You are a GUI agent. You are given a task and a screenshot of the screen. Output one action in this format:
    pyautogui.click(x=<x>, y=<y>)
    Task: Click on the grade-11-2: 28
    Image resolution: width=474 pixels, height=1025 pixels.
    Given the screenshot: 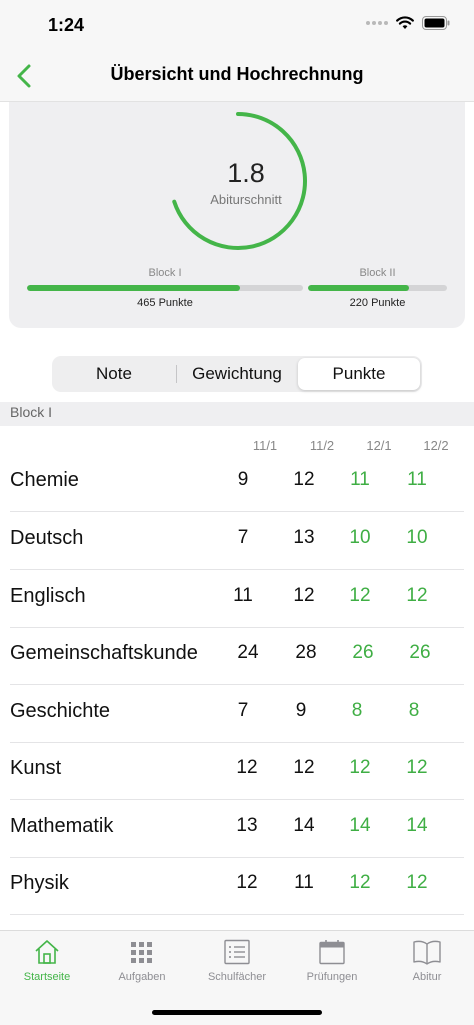 What is the action you would take?
    pyautogui.click(x=306, y=652)
    